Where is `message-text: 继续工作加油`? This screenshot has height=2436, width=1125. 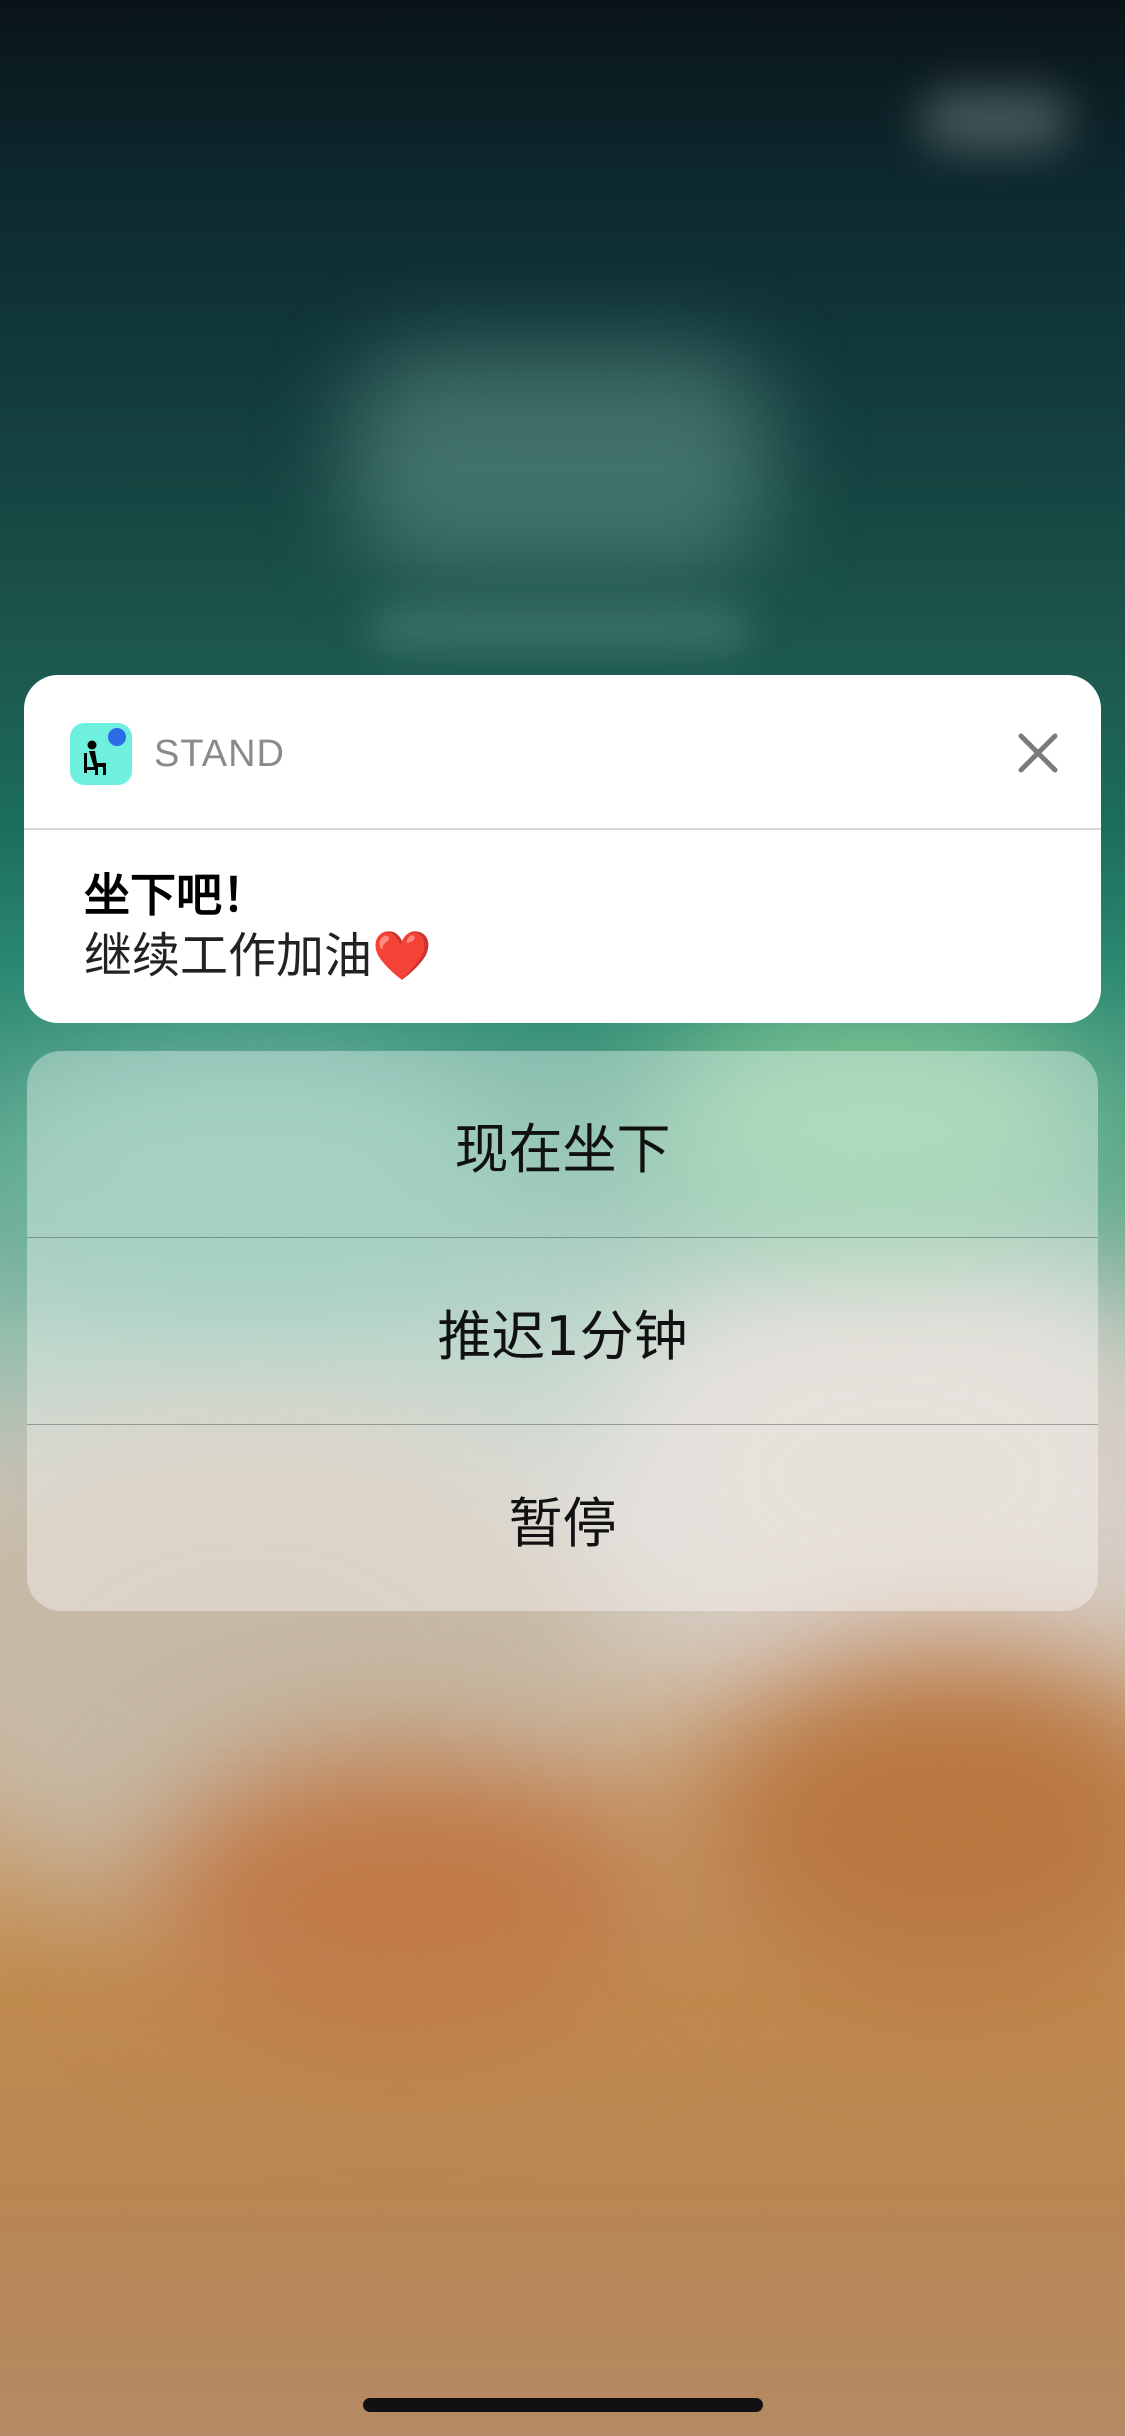
message-text: 继续工作加油 is located at coordinates (228, 956).